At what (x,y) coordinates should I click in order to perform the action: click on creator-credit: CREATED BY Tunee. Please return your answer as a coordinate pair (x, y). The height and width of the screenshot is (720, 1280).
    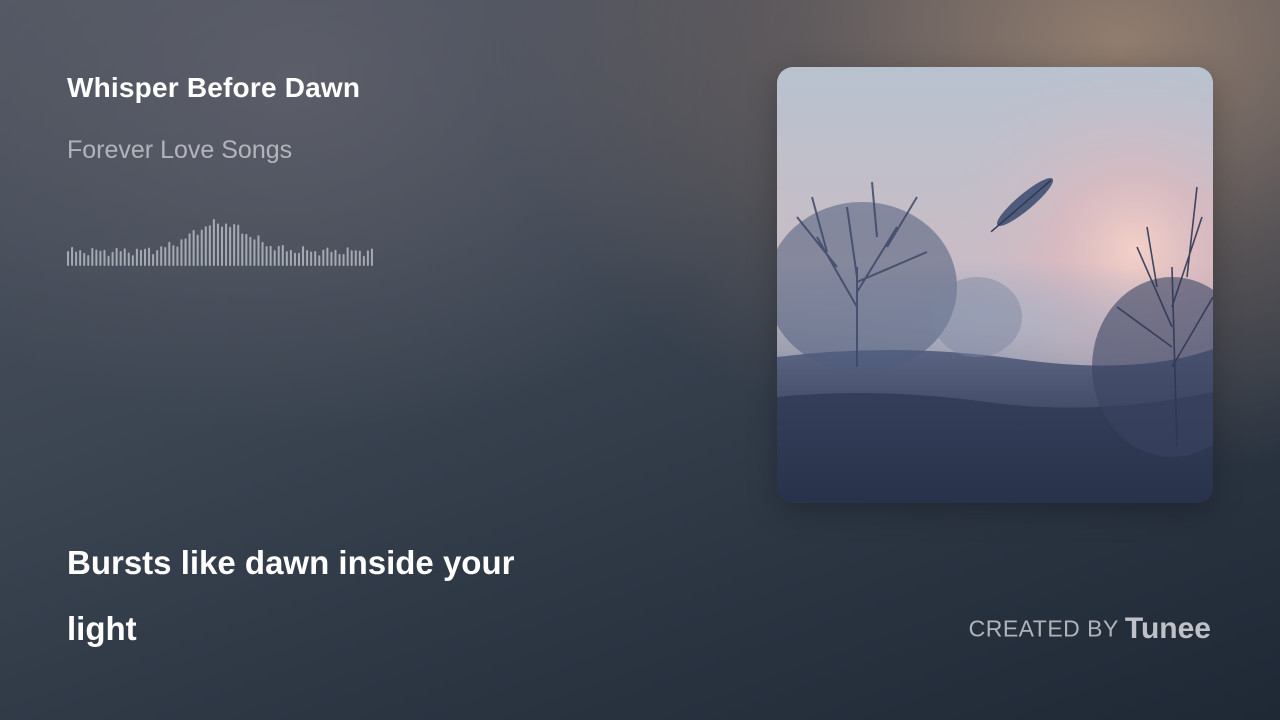
    Looking at the image, I should click on (1090, 629).